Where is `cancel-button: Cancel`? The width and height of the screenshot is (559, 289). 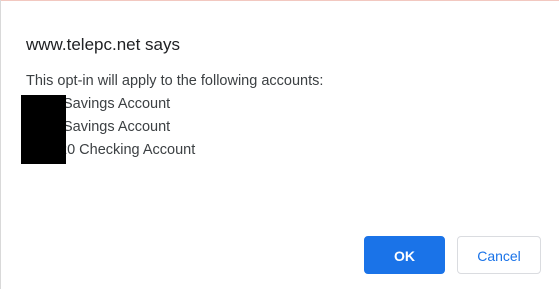
cancel-button: Cancel is located at coordinates (499, 255).